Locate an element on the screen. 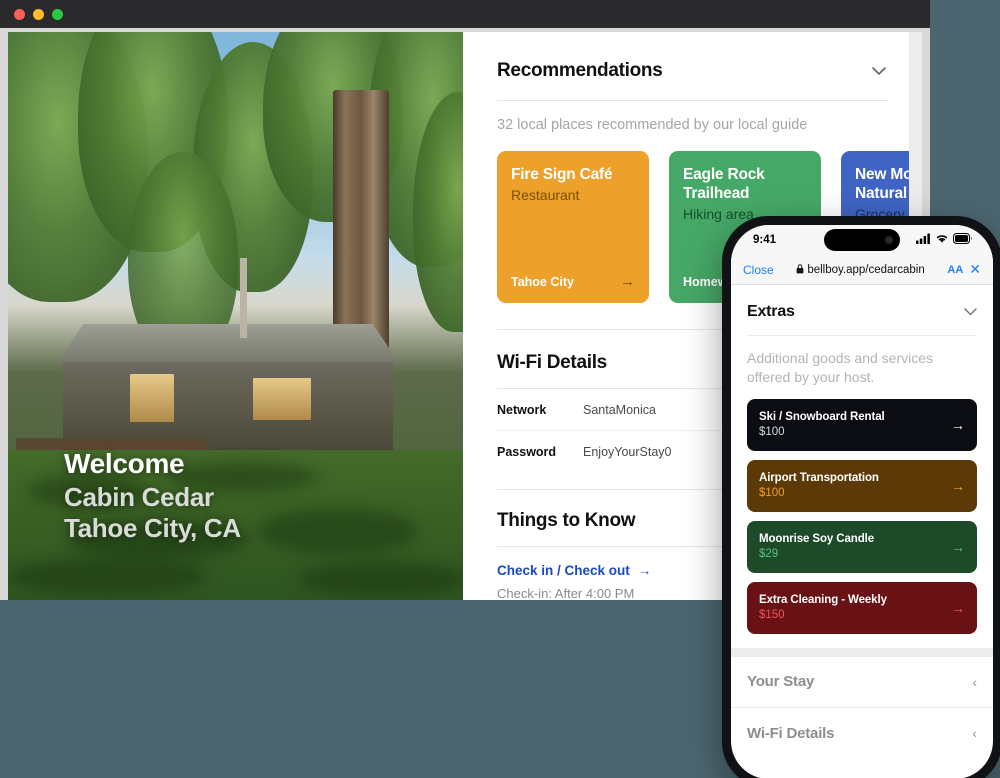 The height and width of the screenshot is (778, 1000). hero-welcome: Welcome is located at coordinates (124, 464).